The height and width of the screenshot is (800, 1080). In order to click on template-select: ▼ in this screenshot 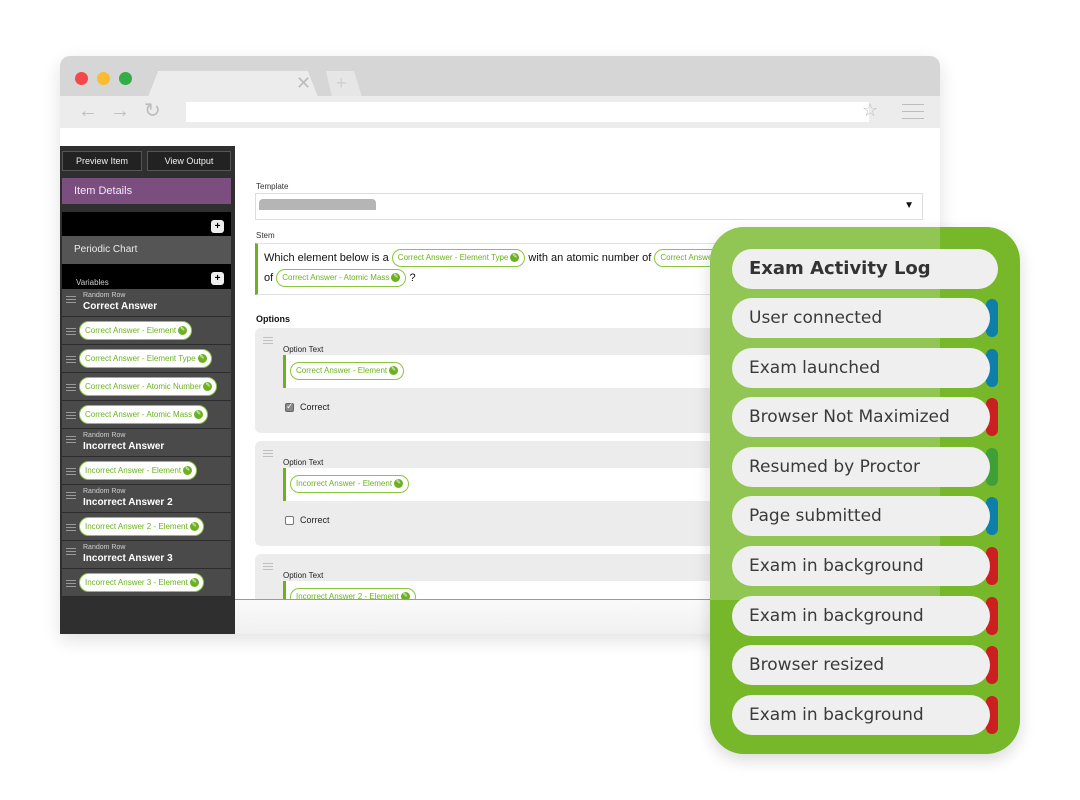, I will do `click(589, 206)`.